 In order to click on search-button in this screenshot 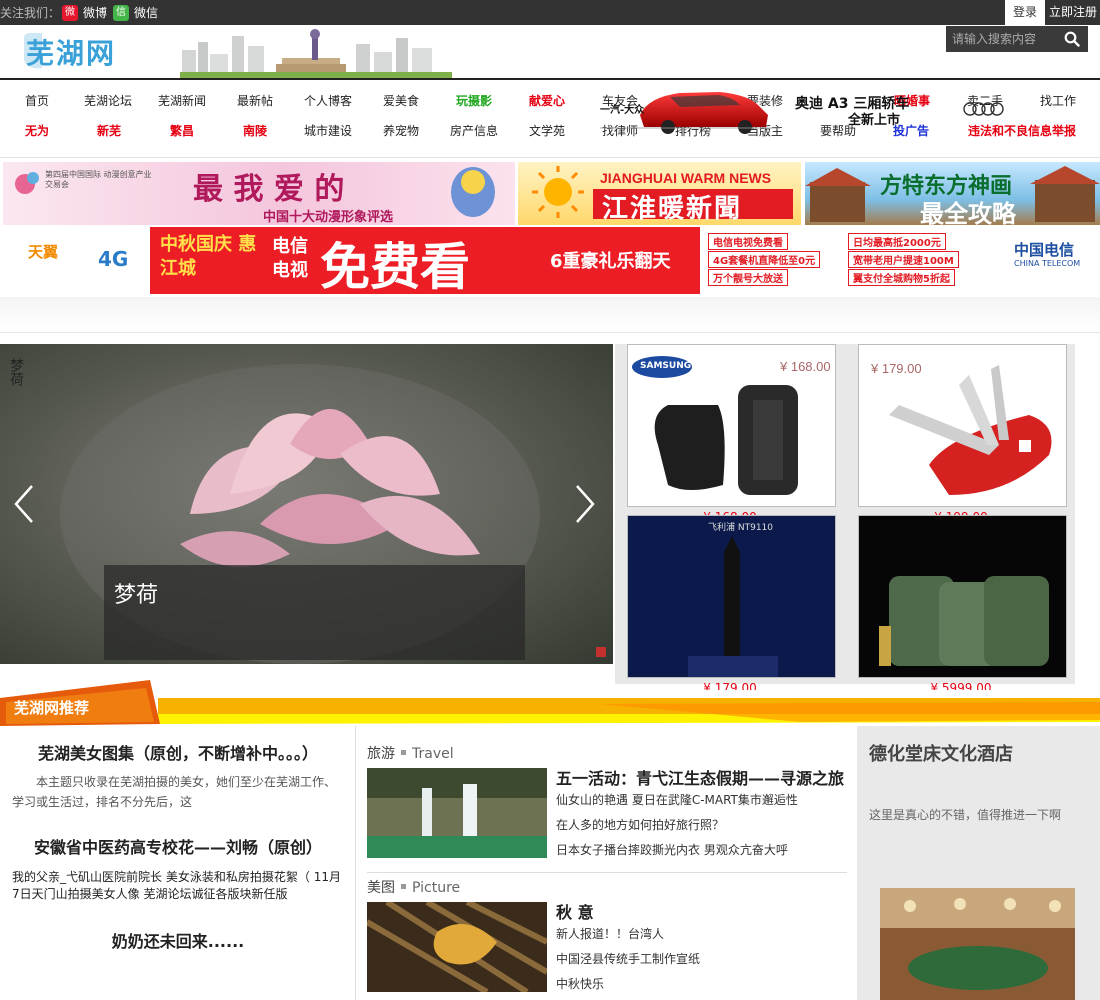, I will do `click(1072, 39)`.